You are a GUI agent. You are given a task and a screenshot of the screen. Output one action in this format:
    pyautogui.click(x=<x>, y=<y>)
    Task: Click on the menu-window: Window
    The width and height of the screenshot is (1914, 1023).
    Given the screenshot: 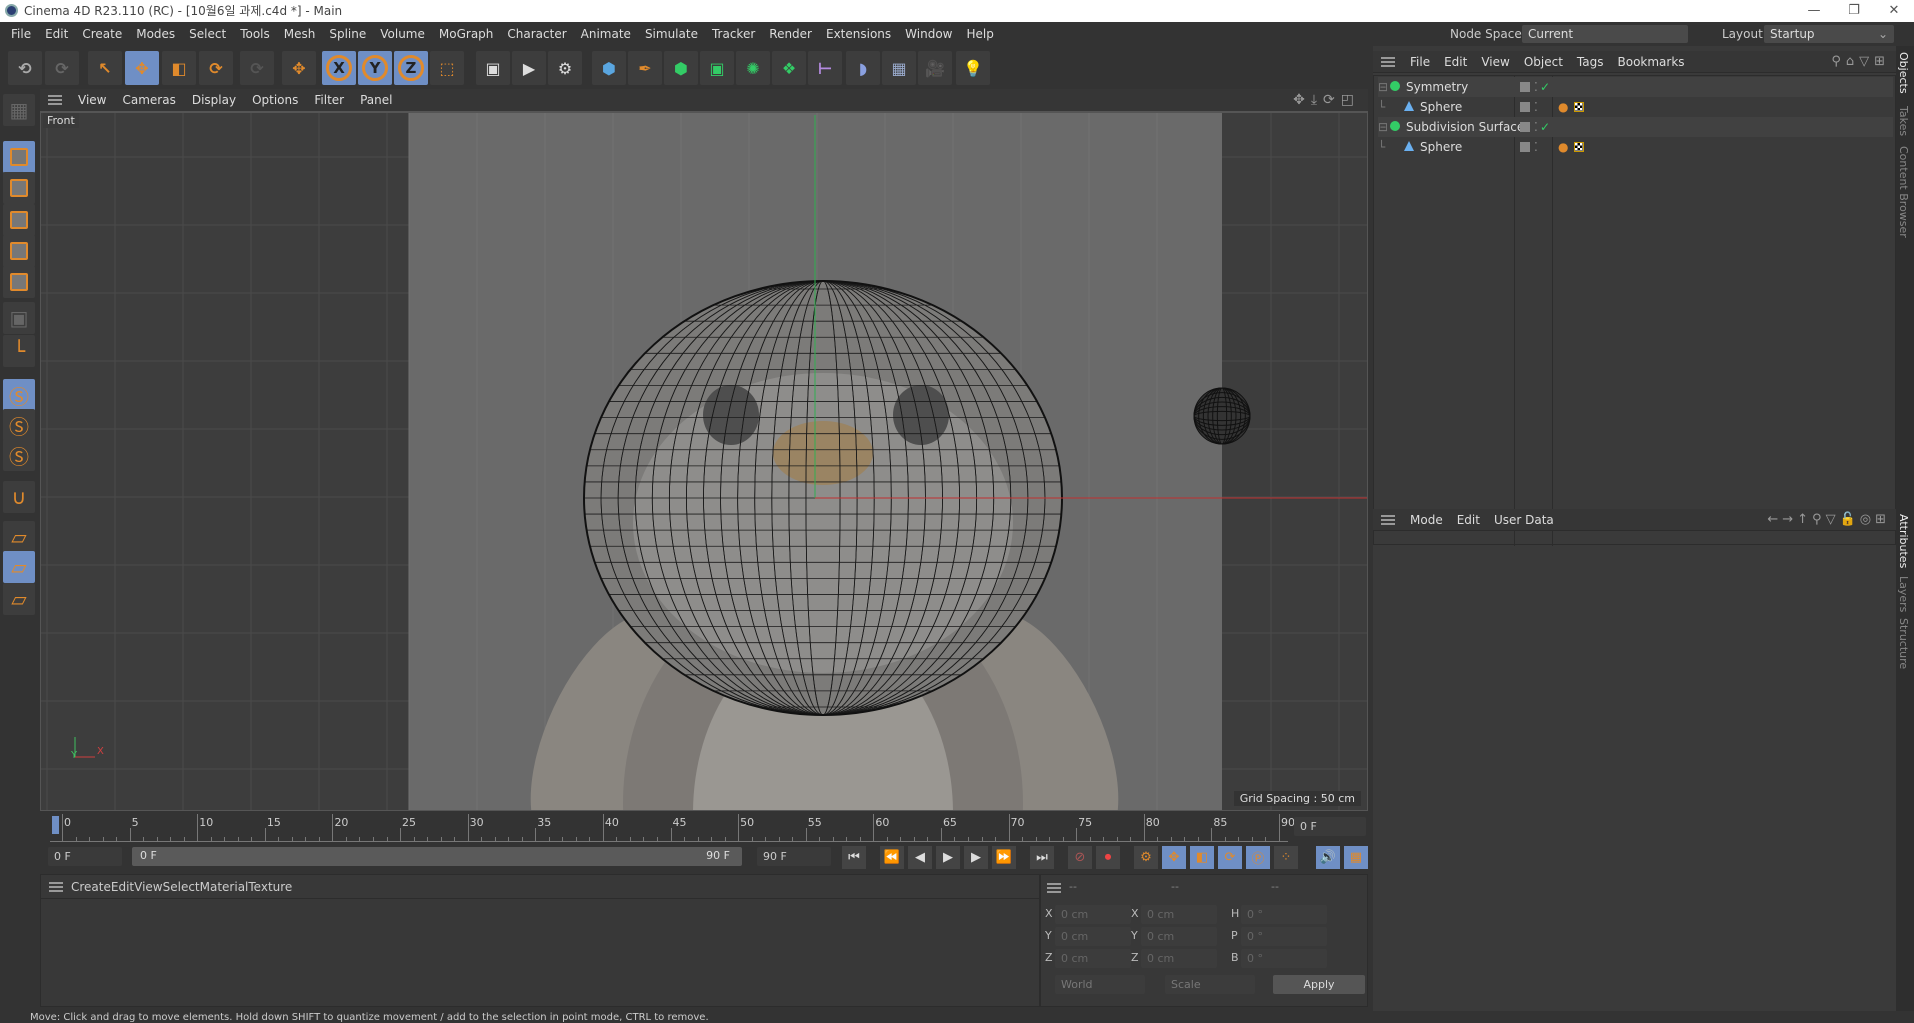 What is the action you would take?
    pyautogui.click(x=928, y=34)
    